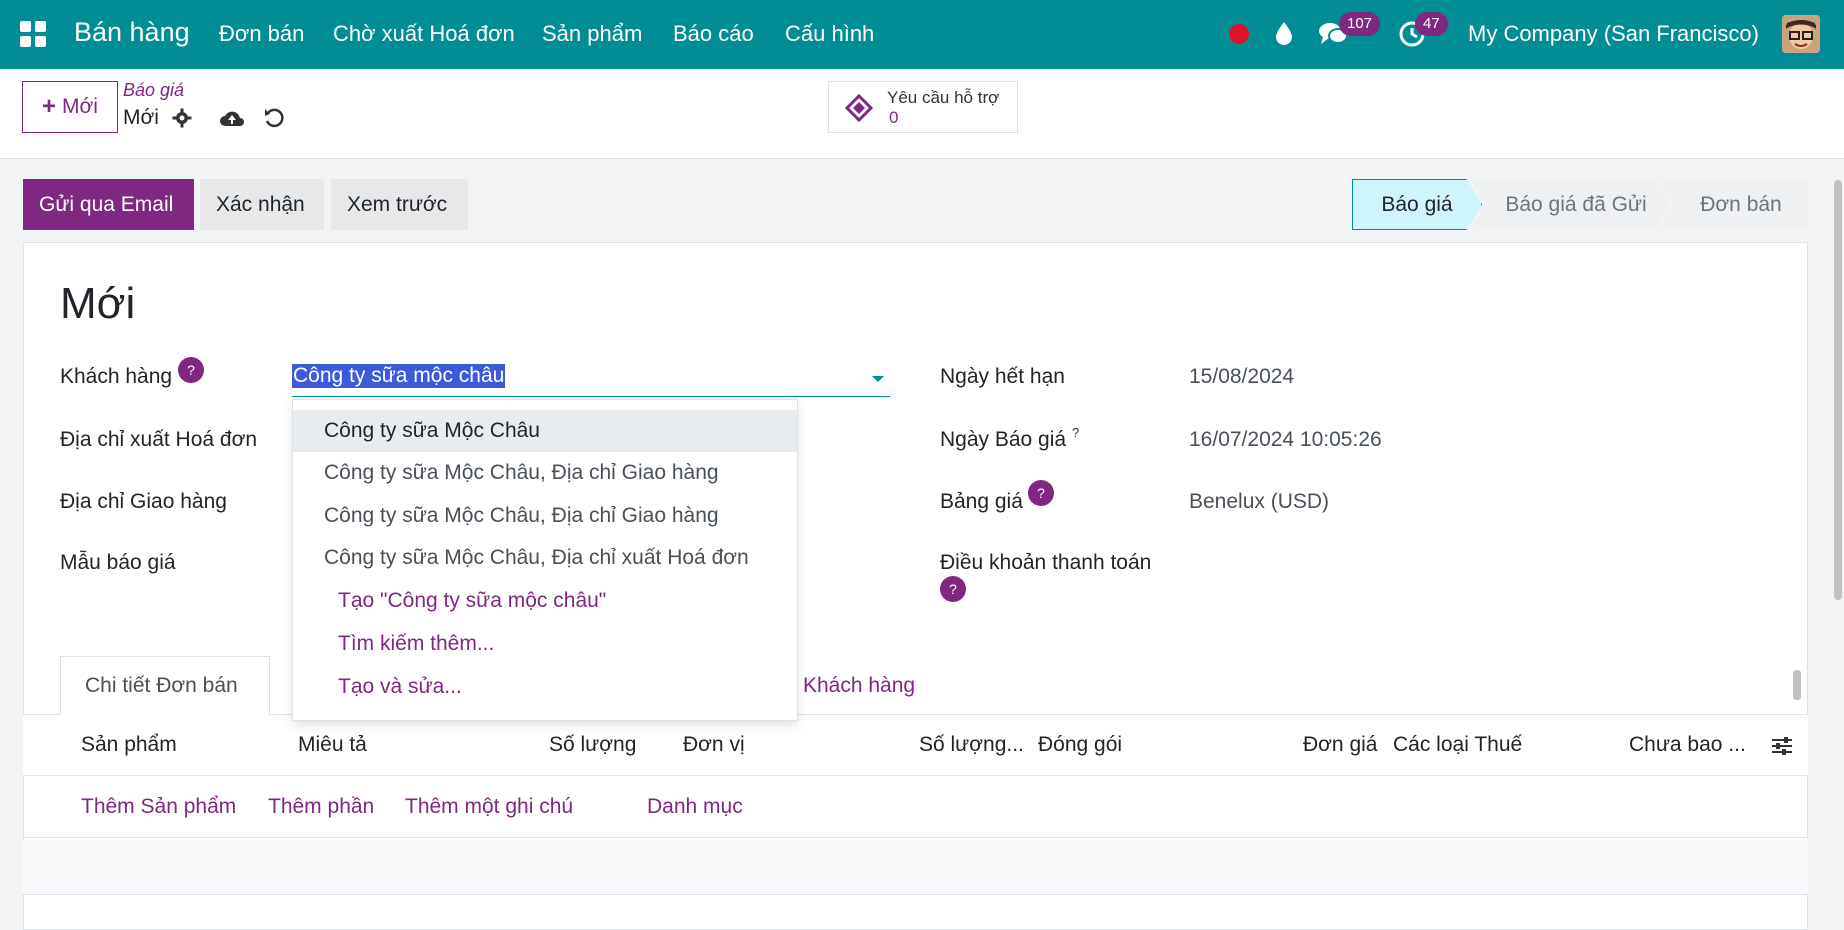 The width and height of the screenshot is (1844, 930). What do you see at coordinates (33, 34) in the screenshot?
I see `apps-grid-icon` at bounding box center [33, 34].